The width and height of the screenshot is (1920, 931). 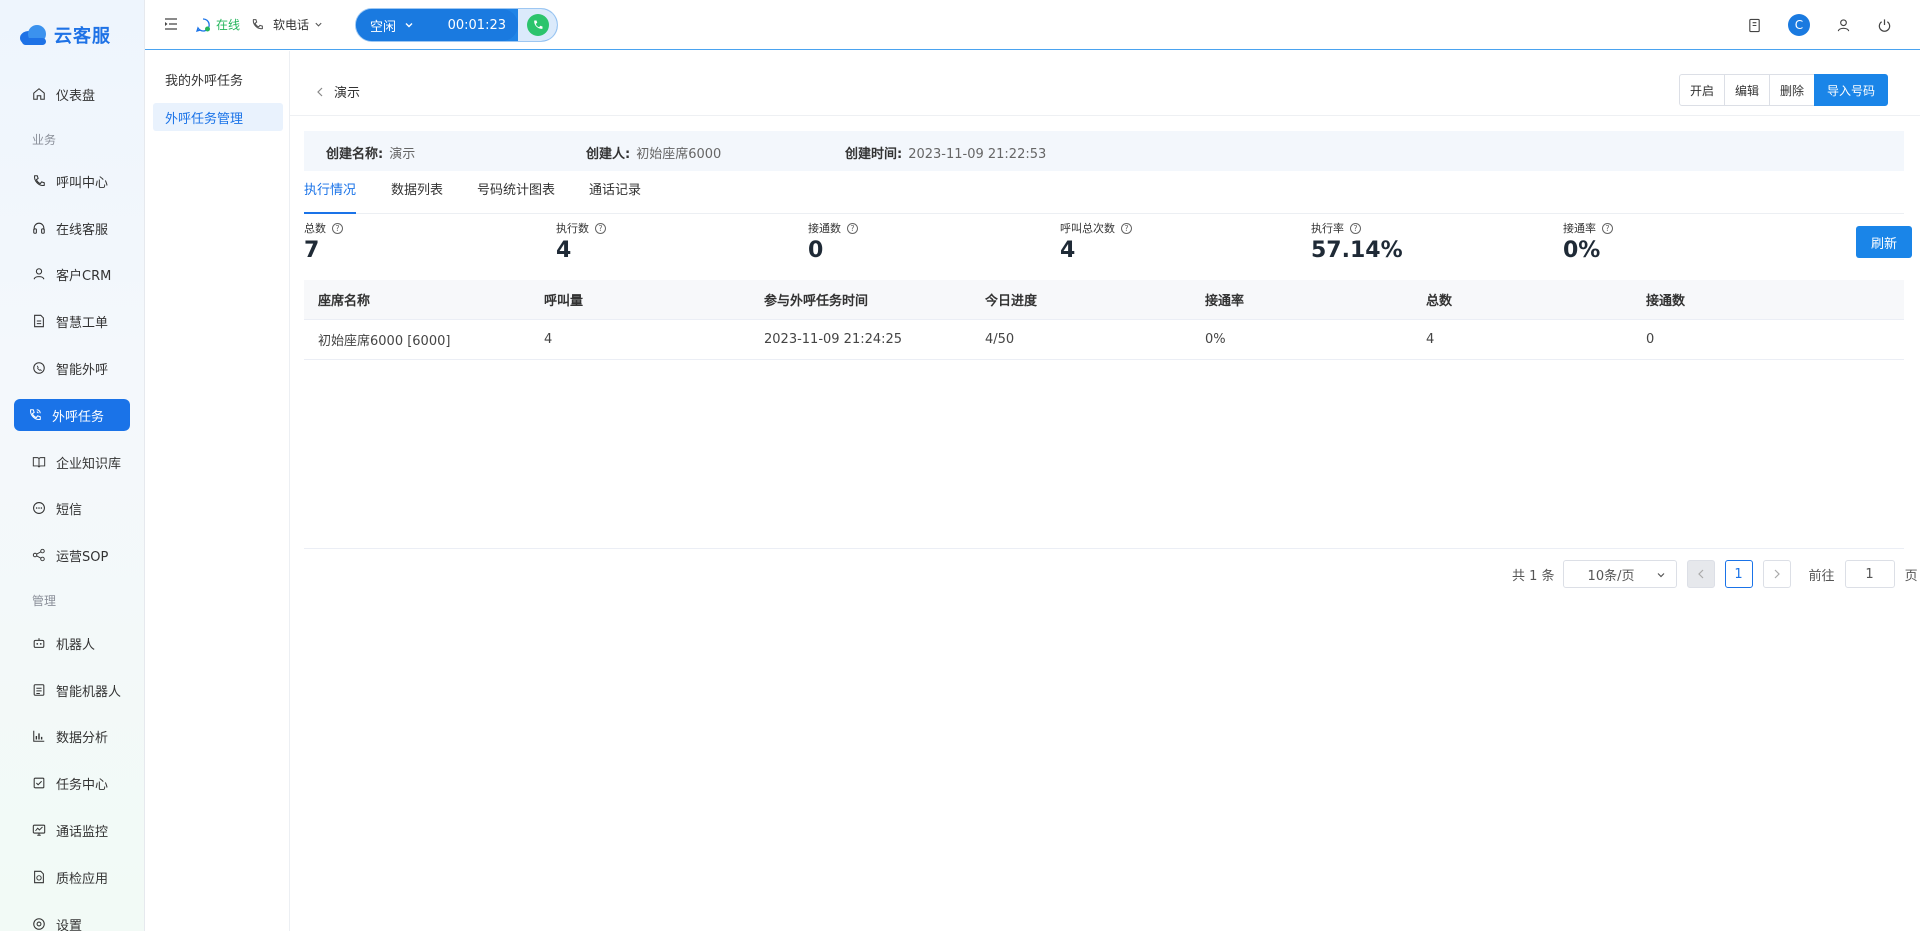 What do you see at coordinates (977, 154) in the screenshot?
I see `info-time-value: 2023-11-09 21:22:53` at bounding box center [977, 154].